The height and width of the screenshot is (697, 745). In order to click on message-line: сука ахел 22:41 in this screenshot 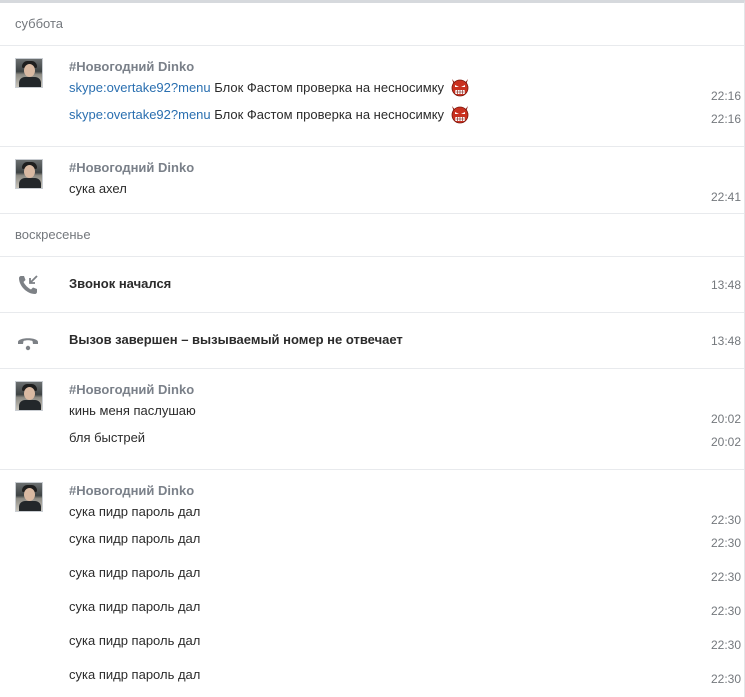, I will do `click(406, 194)`.